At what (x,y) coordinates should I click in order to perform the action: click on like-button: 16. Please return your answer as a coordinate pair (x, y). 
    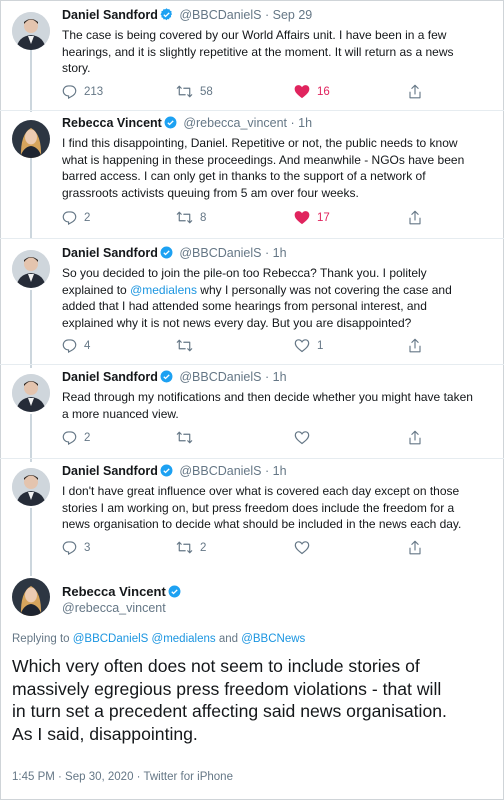
    Looking at the image, I should click on (312, 91).